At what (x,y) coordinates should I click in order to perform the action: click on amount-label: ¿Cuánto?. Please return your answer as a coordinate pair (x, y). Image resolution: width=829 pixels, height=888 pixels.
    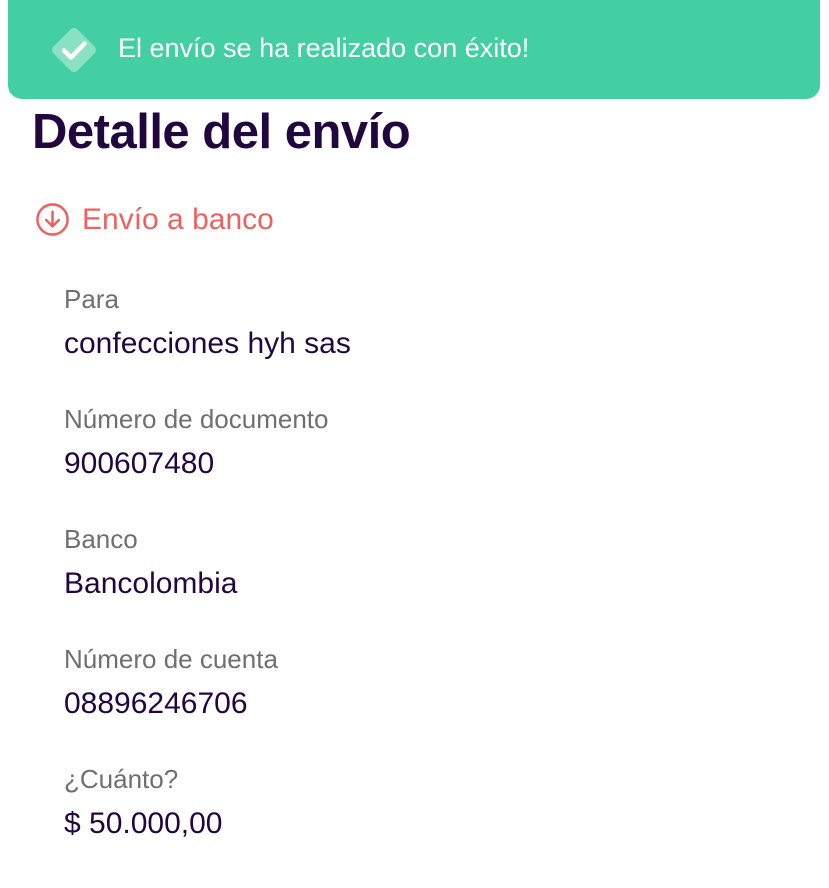
    Looking at the image, I should click on (121, 779).